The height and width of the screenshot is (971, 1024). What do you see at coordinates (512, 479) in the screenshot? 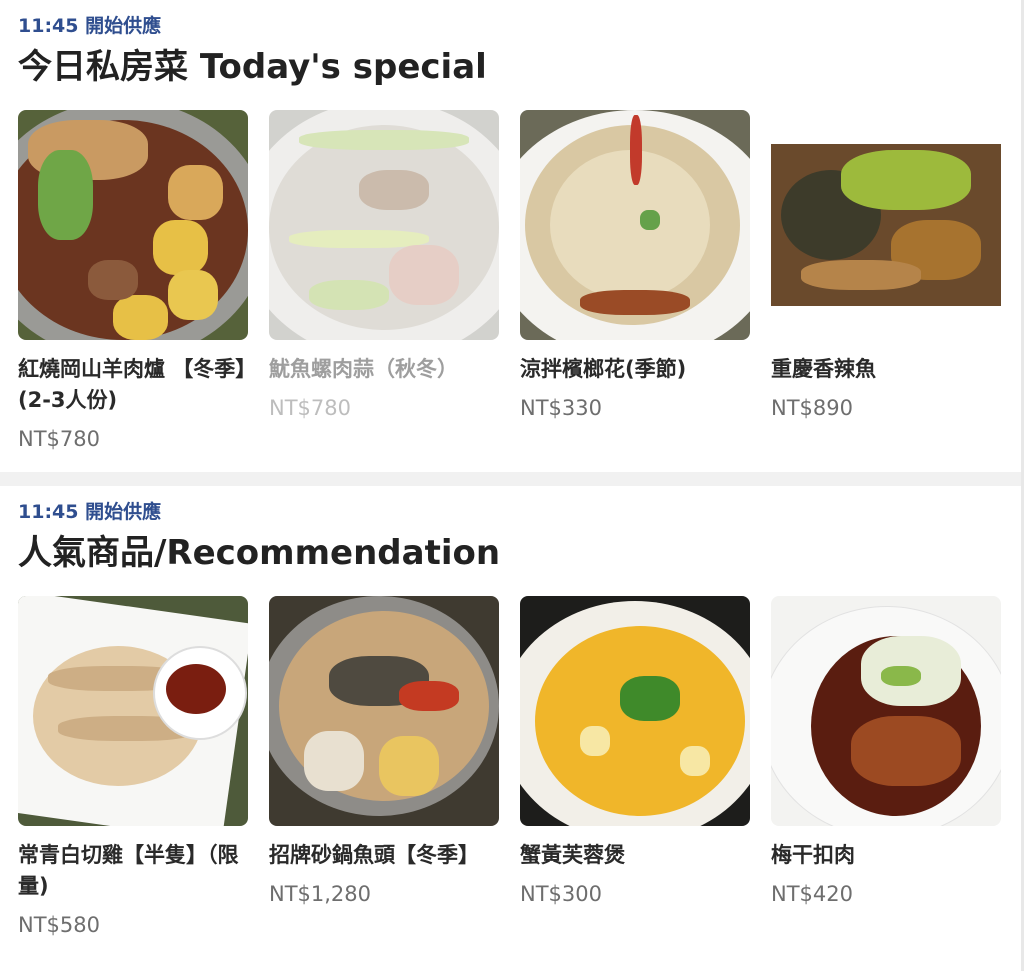
I see `section-divider` at bounding box center [512, 479].